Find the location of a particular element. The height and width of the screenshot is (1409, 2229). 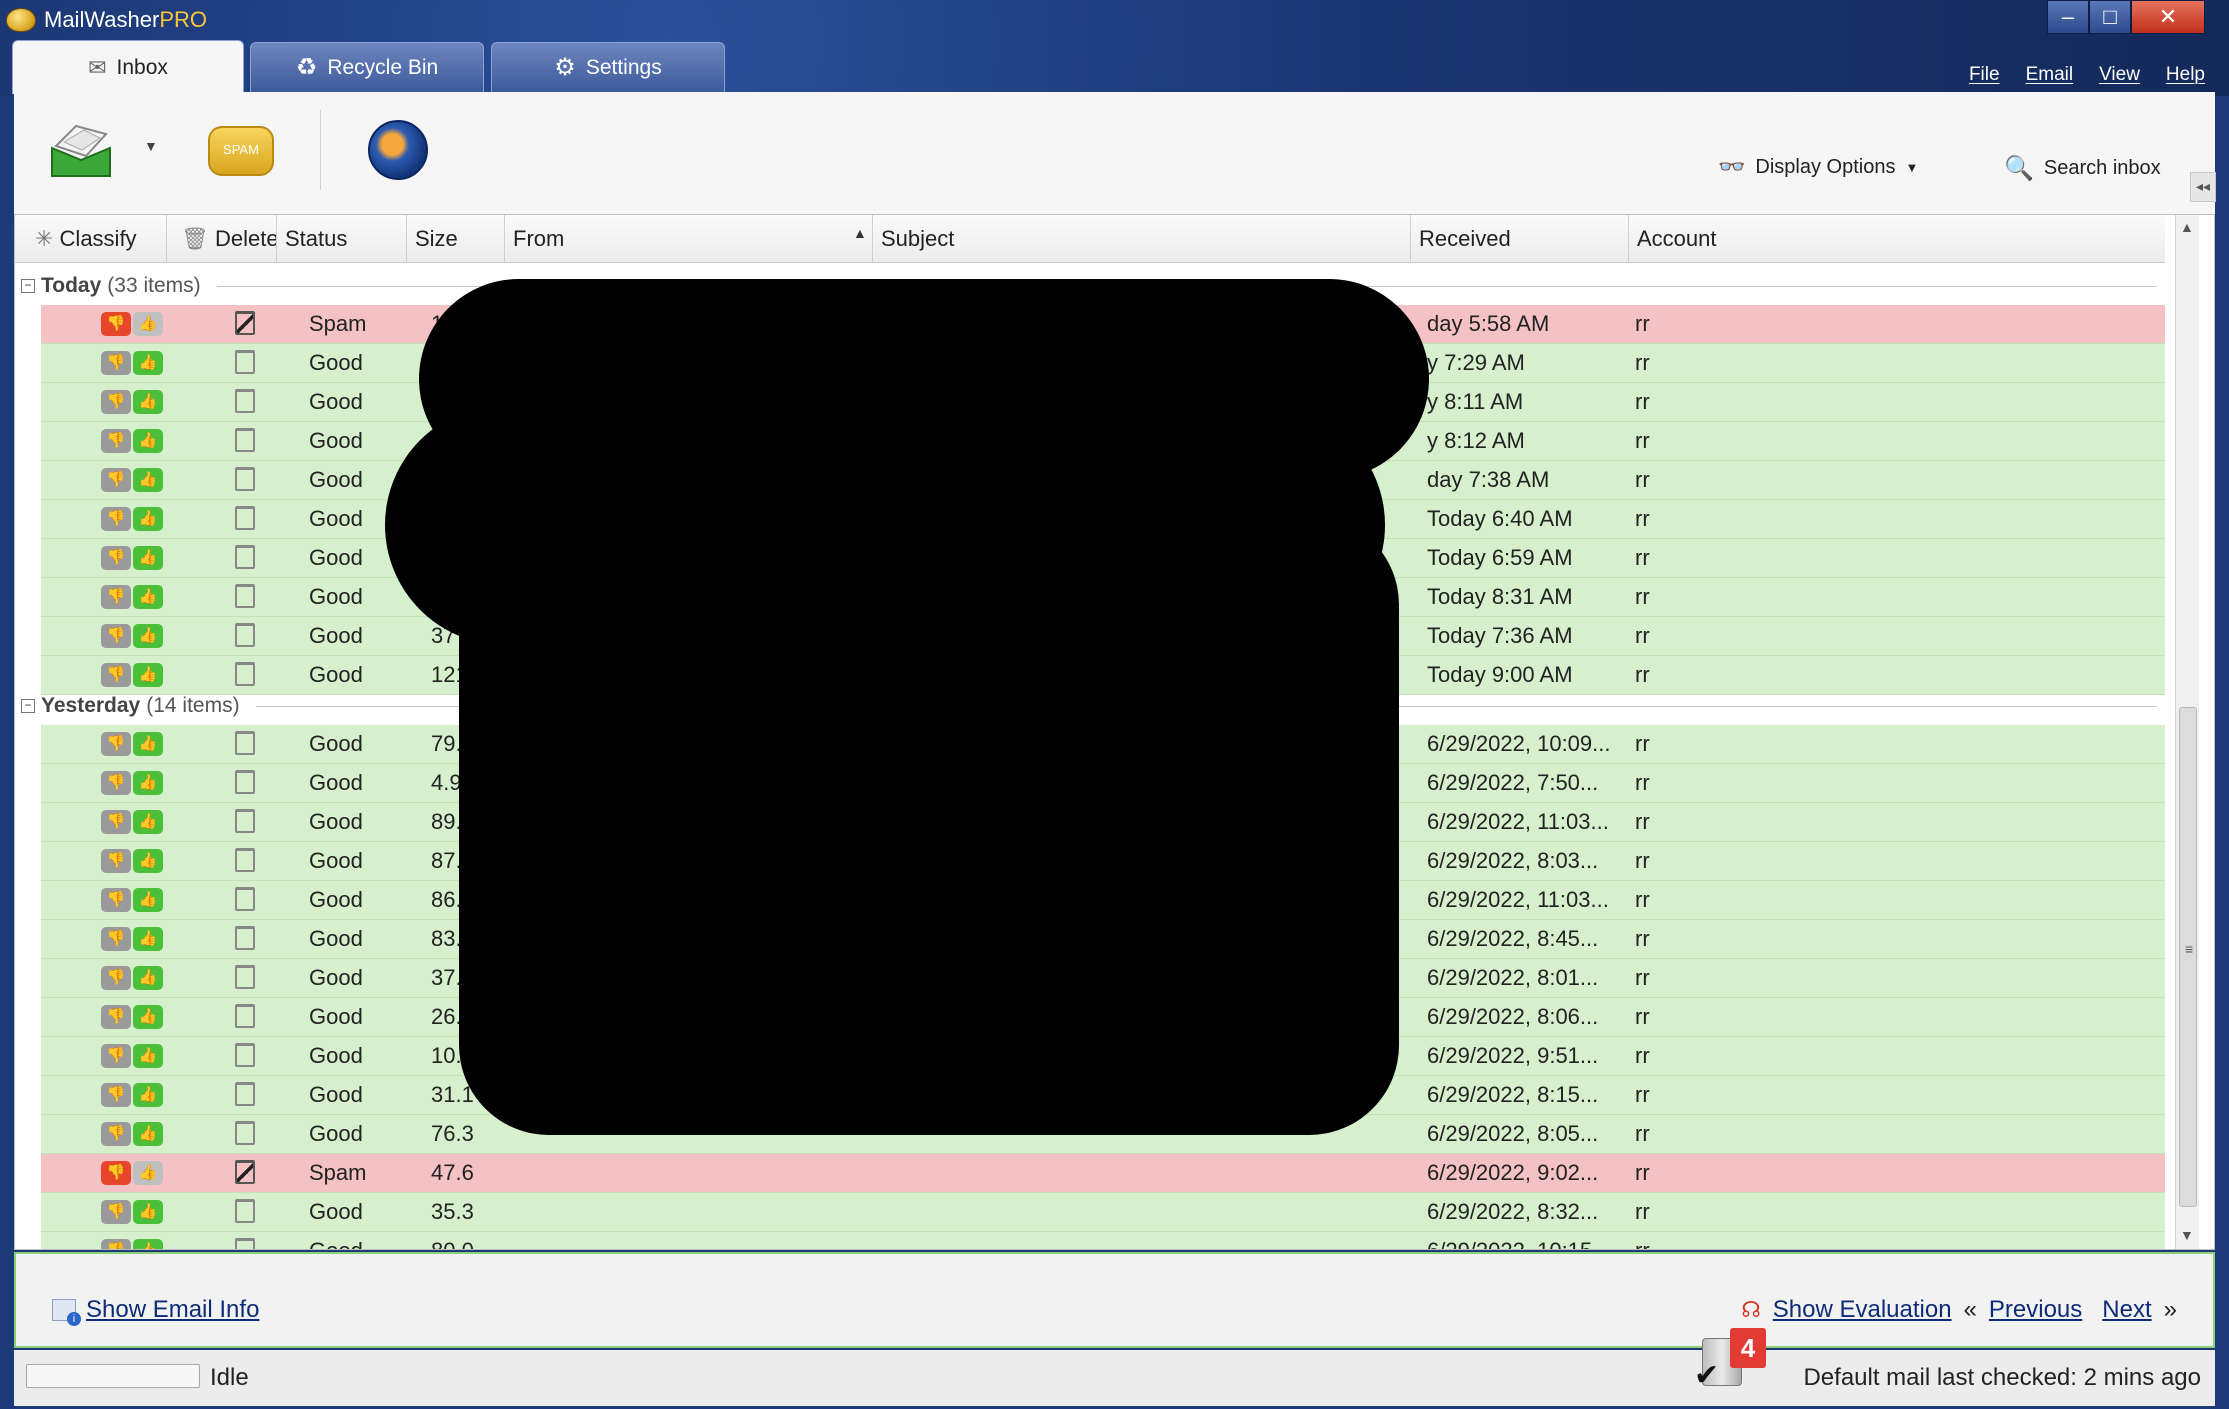

search-inbox-button: 🔍 Search inbox is located at coordinates (2082, 168).